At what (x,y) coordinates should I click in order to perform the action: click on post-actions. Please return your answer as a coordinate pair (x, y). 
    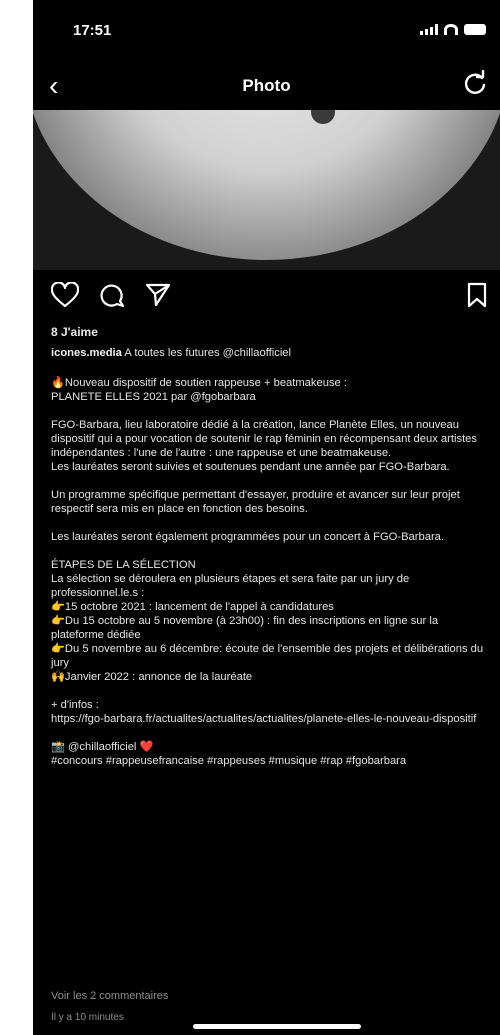
    Looking at the image, I should click on (269, 297).